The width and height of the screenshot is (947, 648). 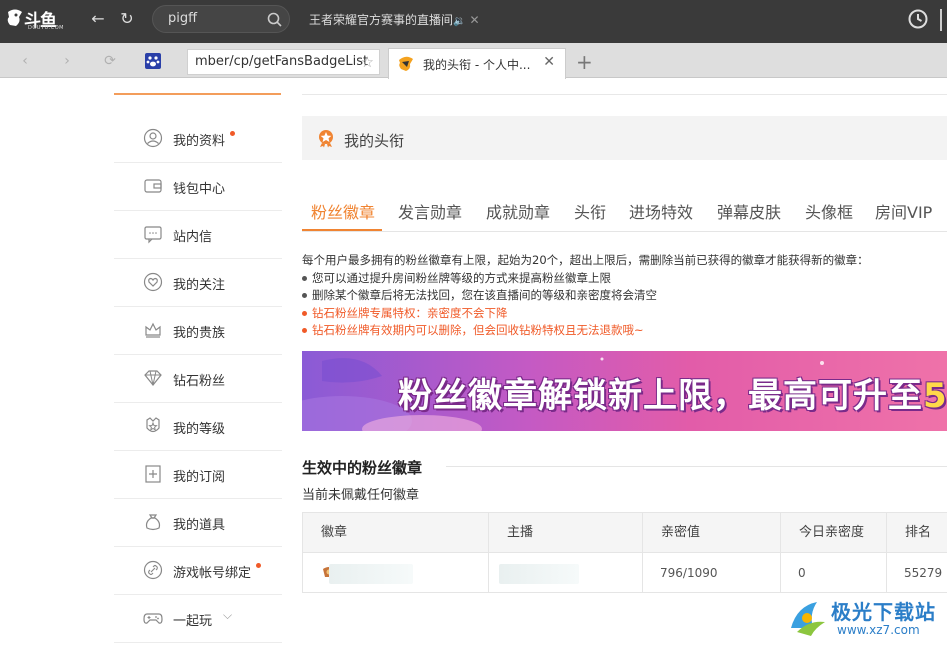 I want to click on warning-item: 钻石粉丝牌专属特权：亲密度不会下降, so click(x=624, y=314).